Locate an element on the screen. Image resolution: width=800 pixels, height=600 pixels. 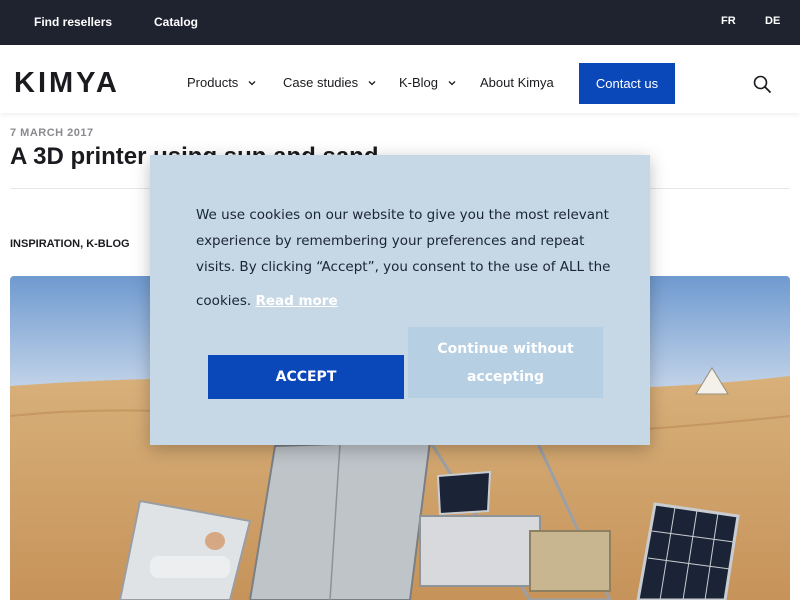
top-utility-bar: Find resellers Catalog FR DE is located at coordinates (400, 22).